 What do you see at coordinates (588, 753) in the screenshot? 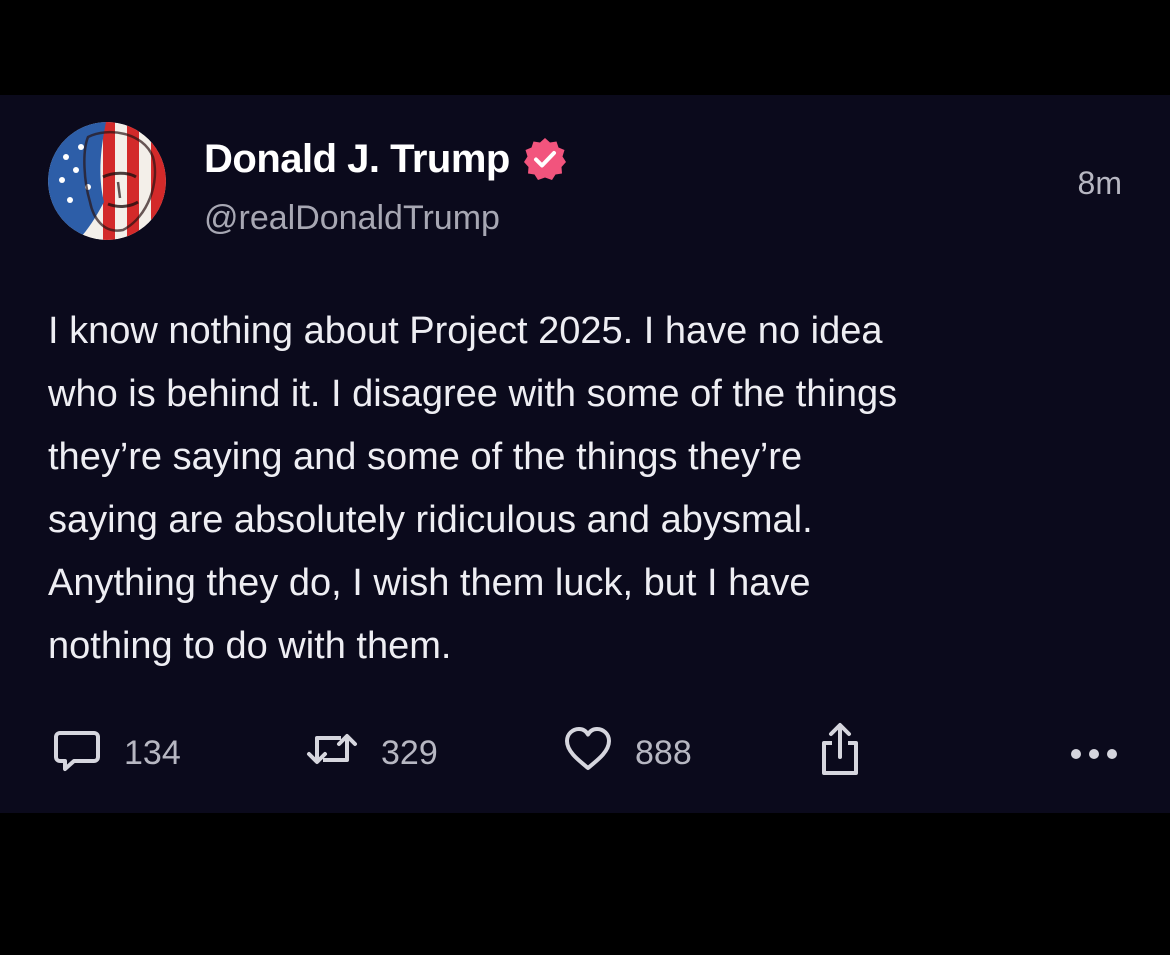
I see `heart-icon` at bounding box center [588, 753].